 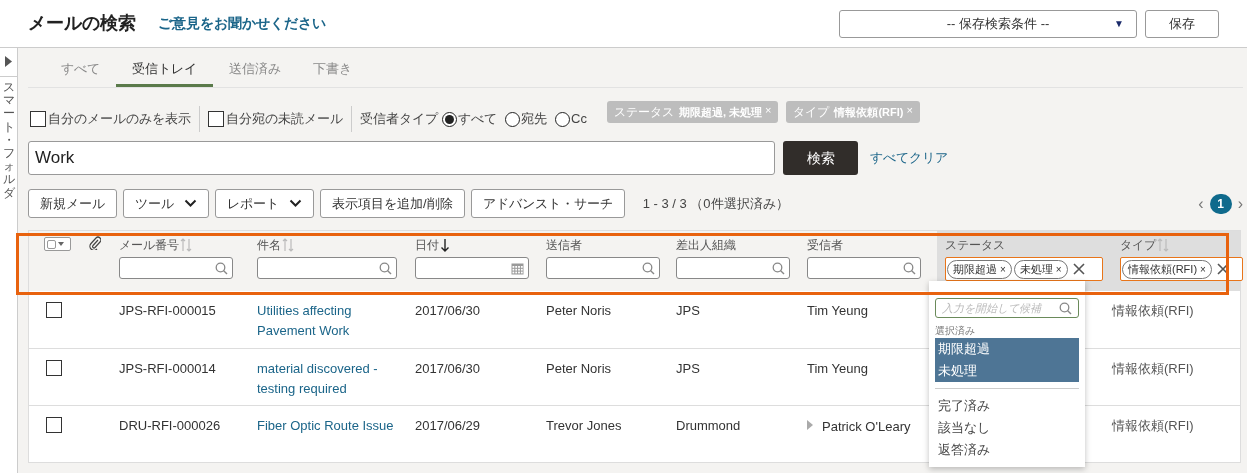 I want to click on tab: 受信トレイ, so click(x=164, y=70).